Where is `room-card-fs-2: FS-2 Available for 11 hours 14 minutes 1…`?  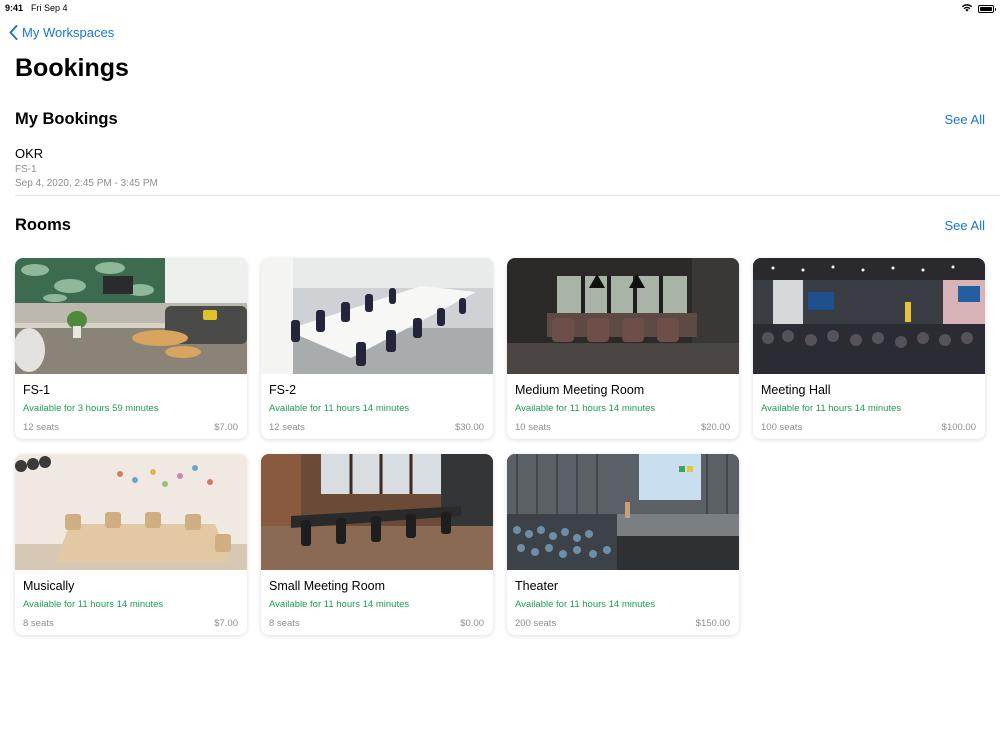
room-card-fs-2: FS-2 Available for 11 hours 14 minutes 1… is located at coordinates (377, 348).